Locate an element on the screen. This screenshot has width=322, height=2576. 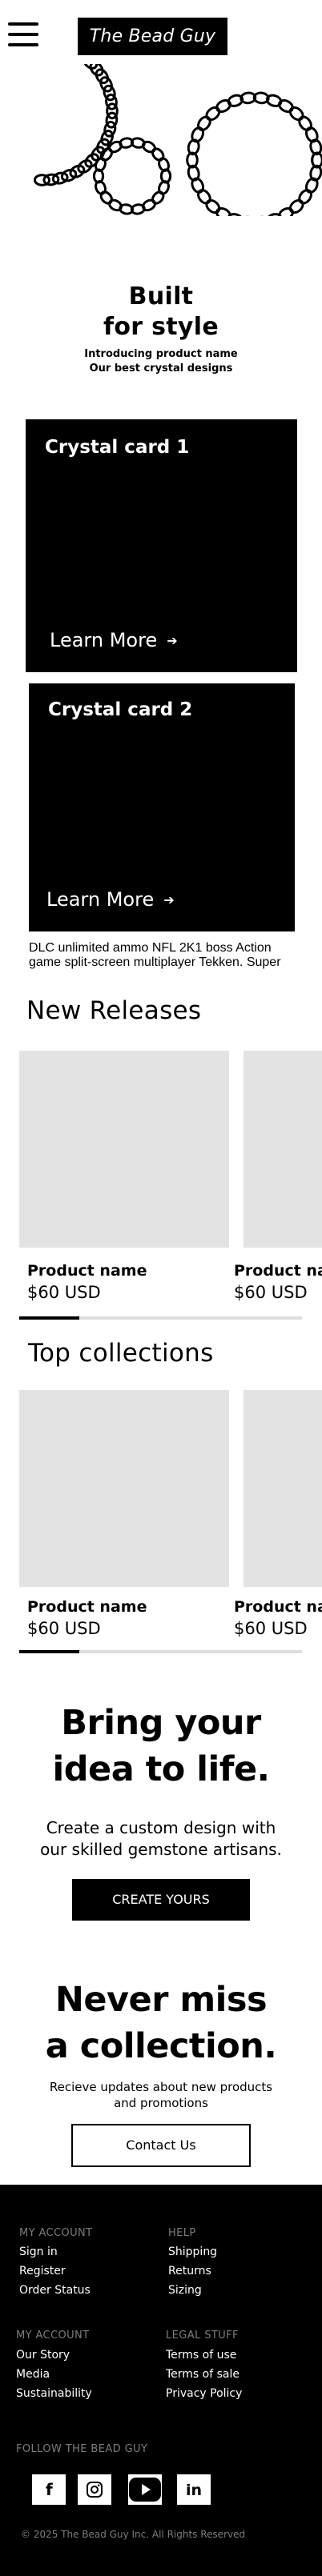
custom-design-title-line-1: Bring your is located at coordinates (161, 1723).